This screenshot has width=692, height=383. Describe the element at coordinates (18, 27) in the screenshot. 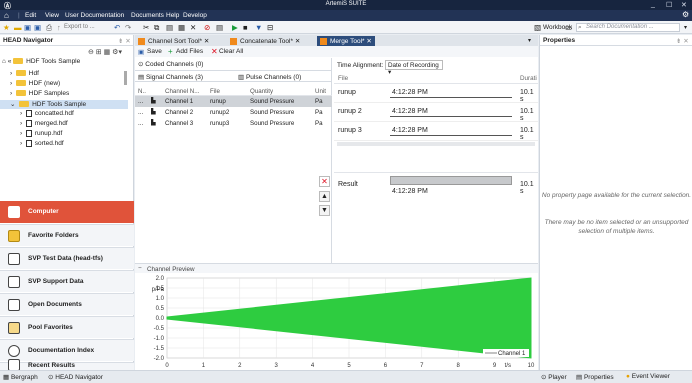

I see `open-folder-icon: ▬` at that location.